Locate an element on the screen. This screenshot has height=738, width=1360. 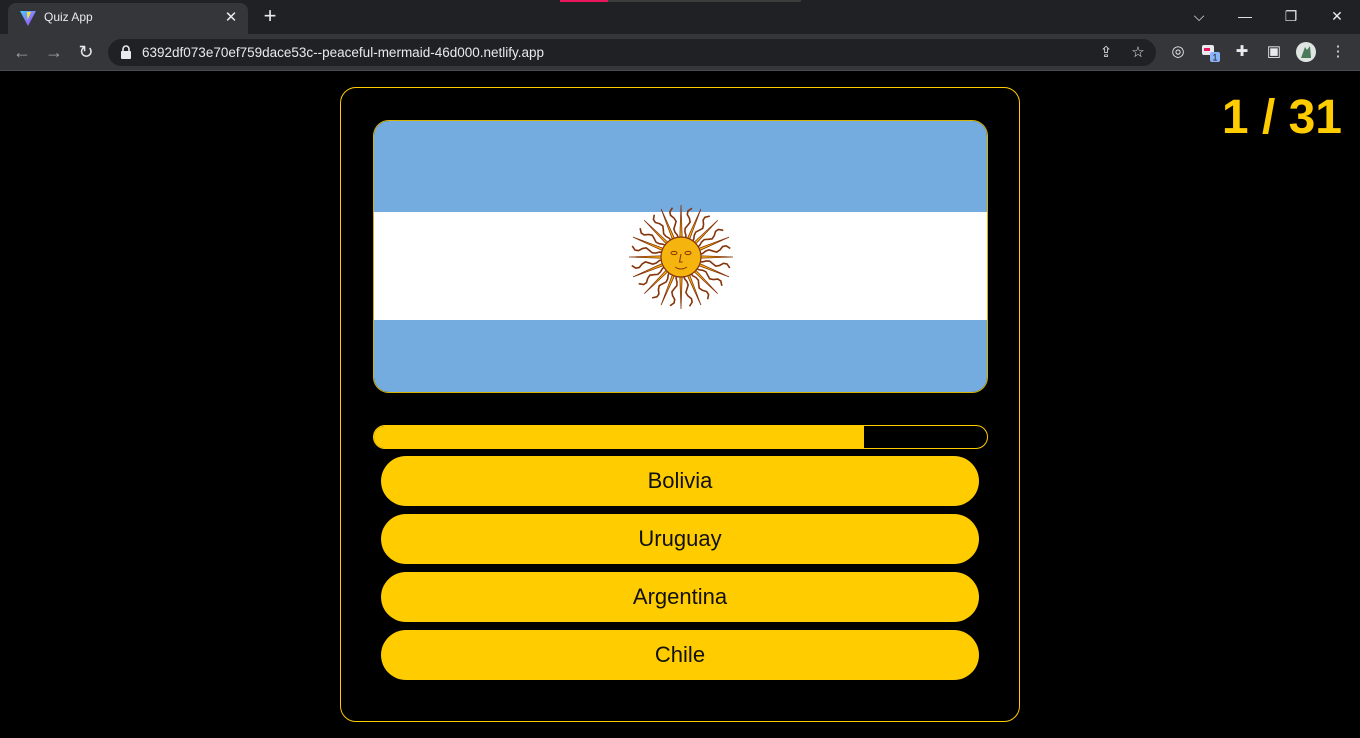
lock-icon is located at coordinates (126, 52).